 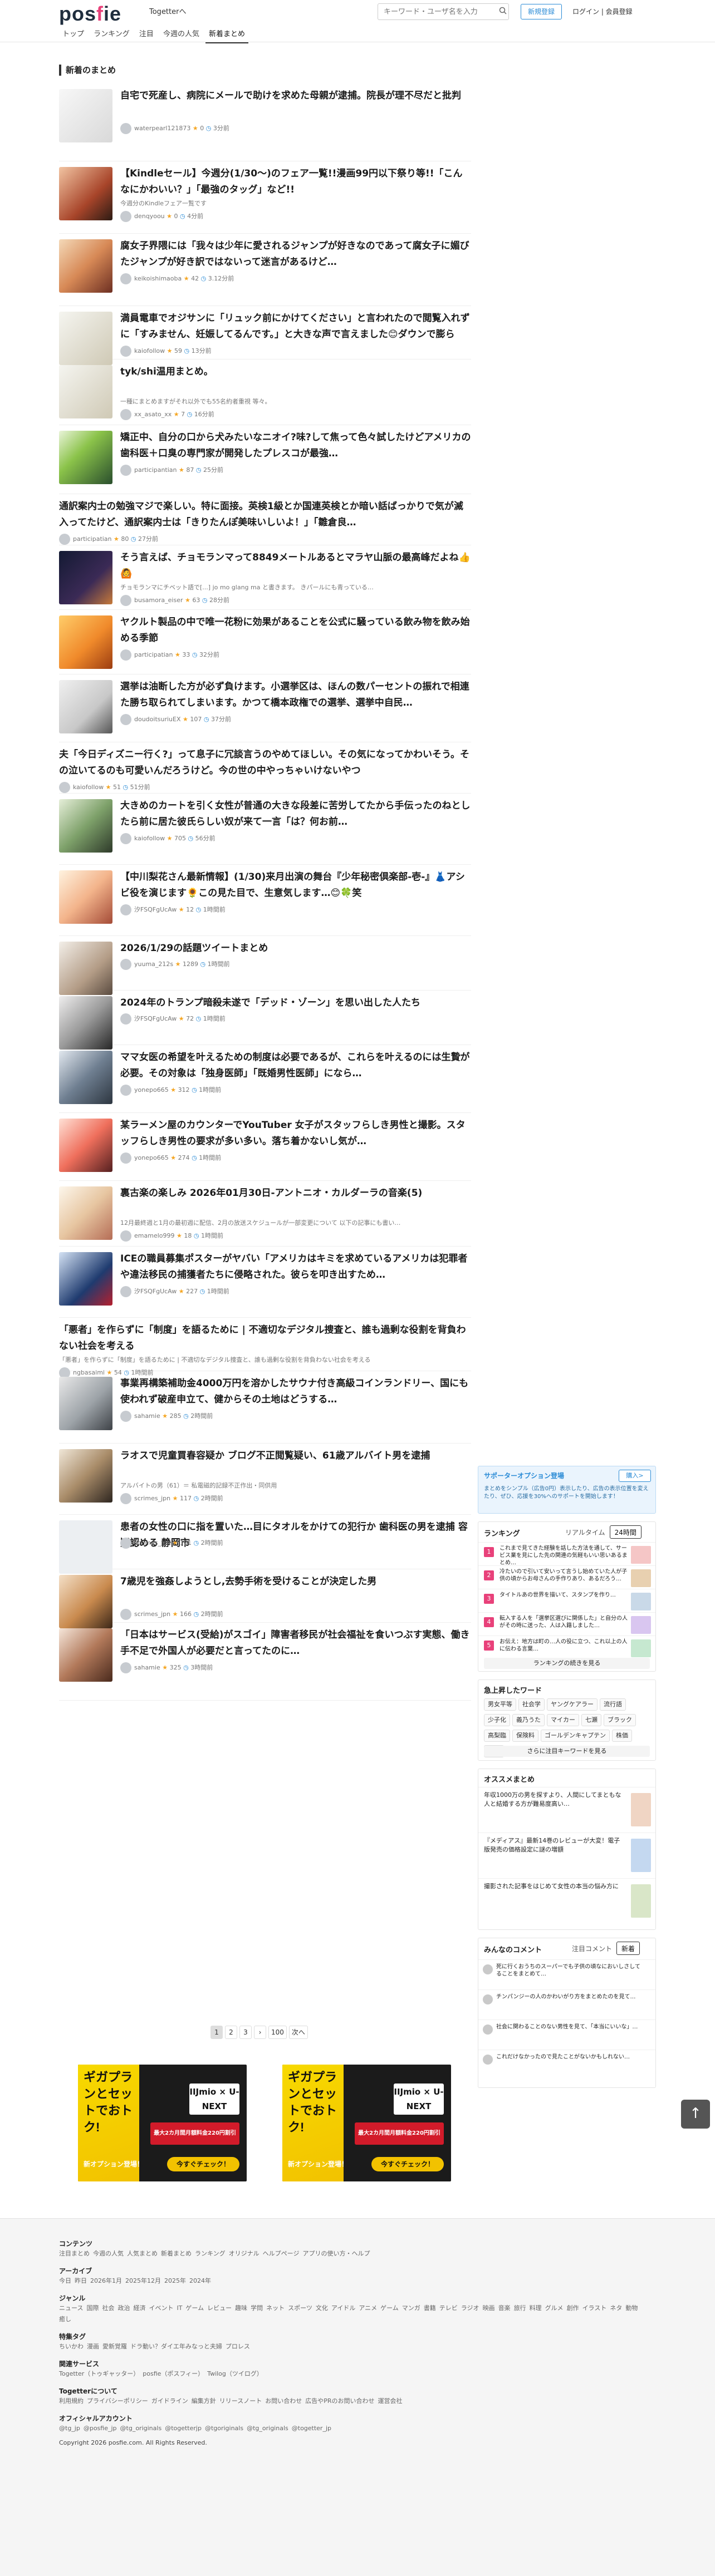 What do you see at coordinates (141, 2428) in the screenshot?
I see `footer-link: @tg_originals` at bounding box center [141, 2428].